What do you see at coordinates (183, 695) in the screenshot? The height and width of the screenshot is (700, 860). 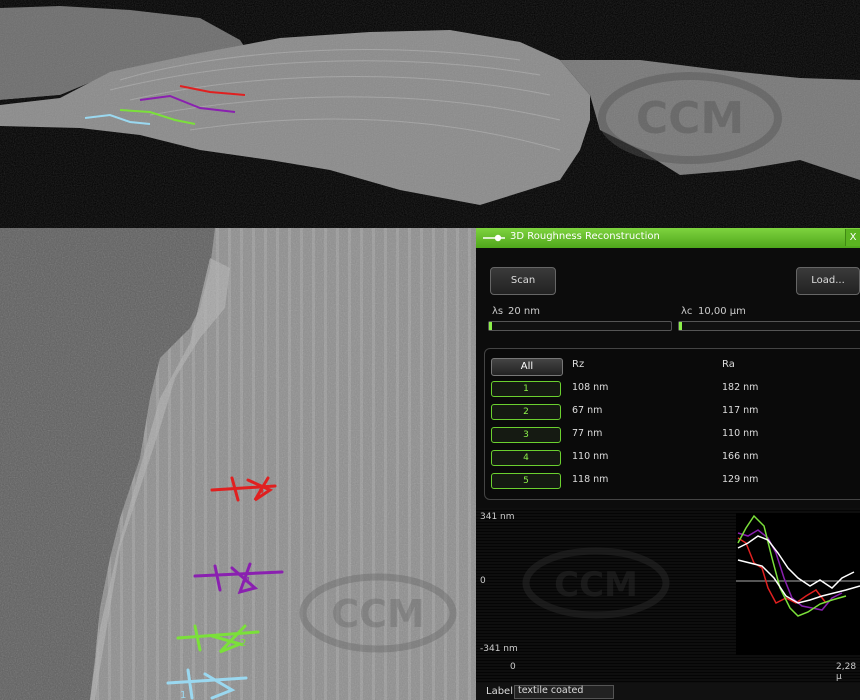 I see `marker-label-1: 1` at bounding box center [183, 695].